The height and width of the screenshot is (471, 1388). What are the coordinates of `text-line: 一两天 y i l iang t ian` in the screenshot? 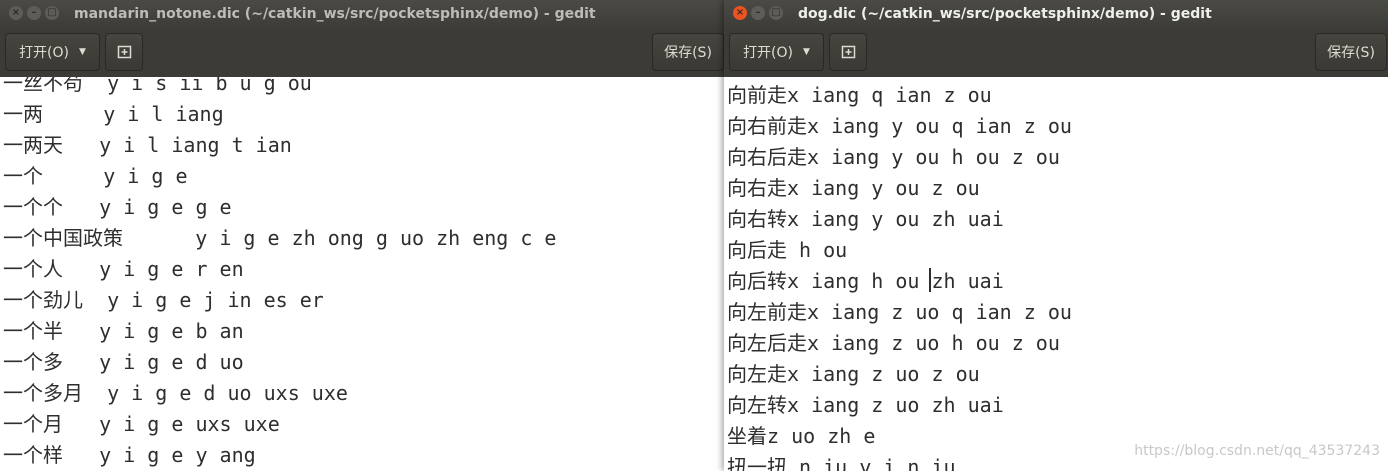 It's located at (279, 145).